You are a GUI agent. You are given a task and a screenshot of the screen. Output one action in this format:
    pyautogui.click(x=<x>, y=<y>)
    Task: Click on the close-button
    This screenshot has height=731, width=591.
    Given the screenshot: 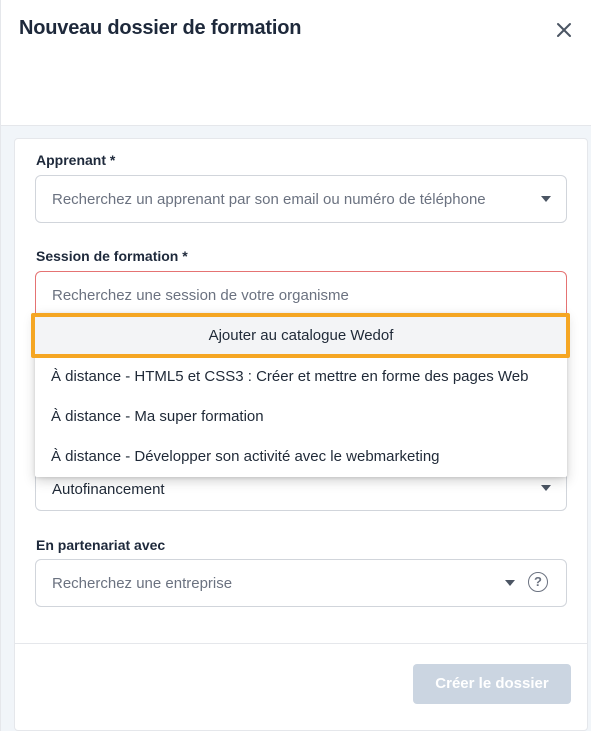 What is the action you would take?
    pyautogui.click(x=564, y=30)
    